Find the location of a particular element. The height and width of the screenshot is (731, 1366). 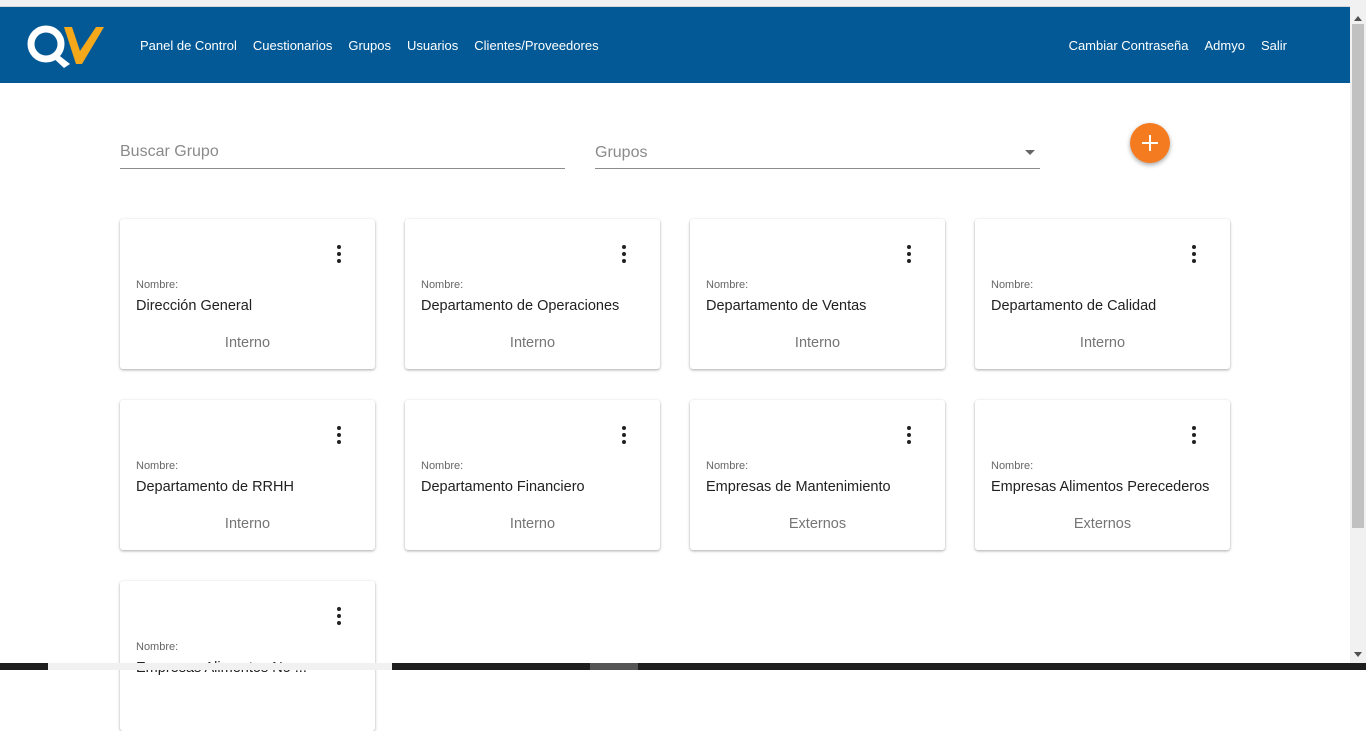

group-name: Departamento de Calidad is located at coordinates (1074, 306).